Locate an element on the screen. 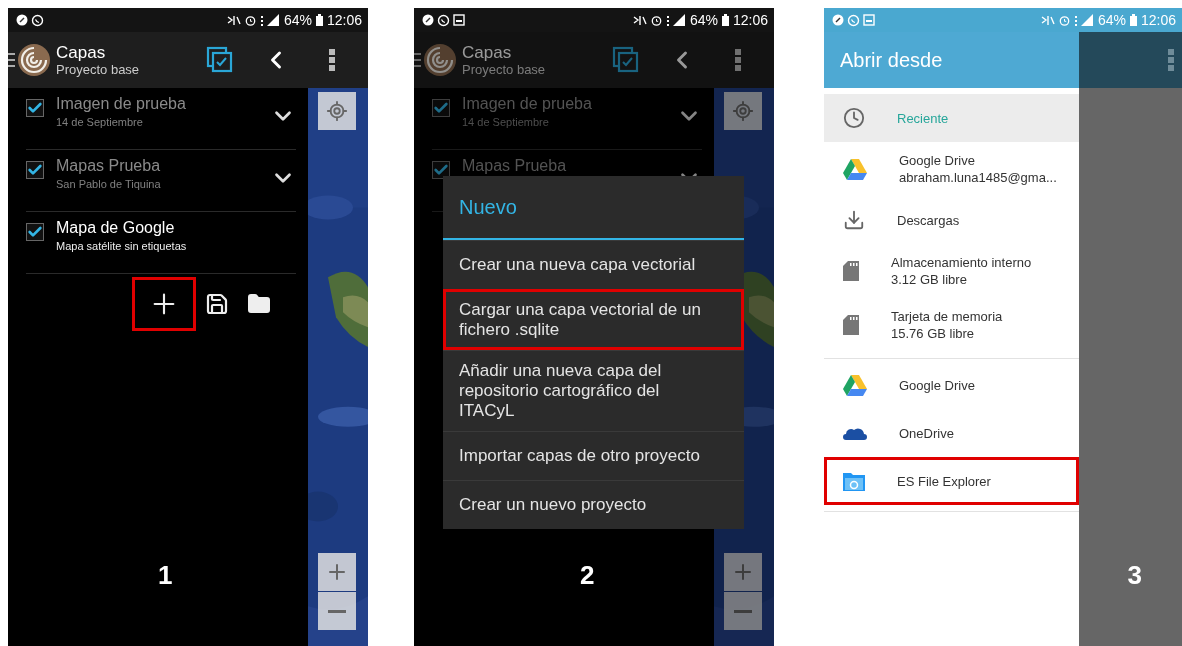  drawer-title: Abrir desde is located at coordinates (951, 60).